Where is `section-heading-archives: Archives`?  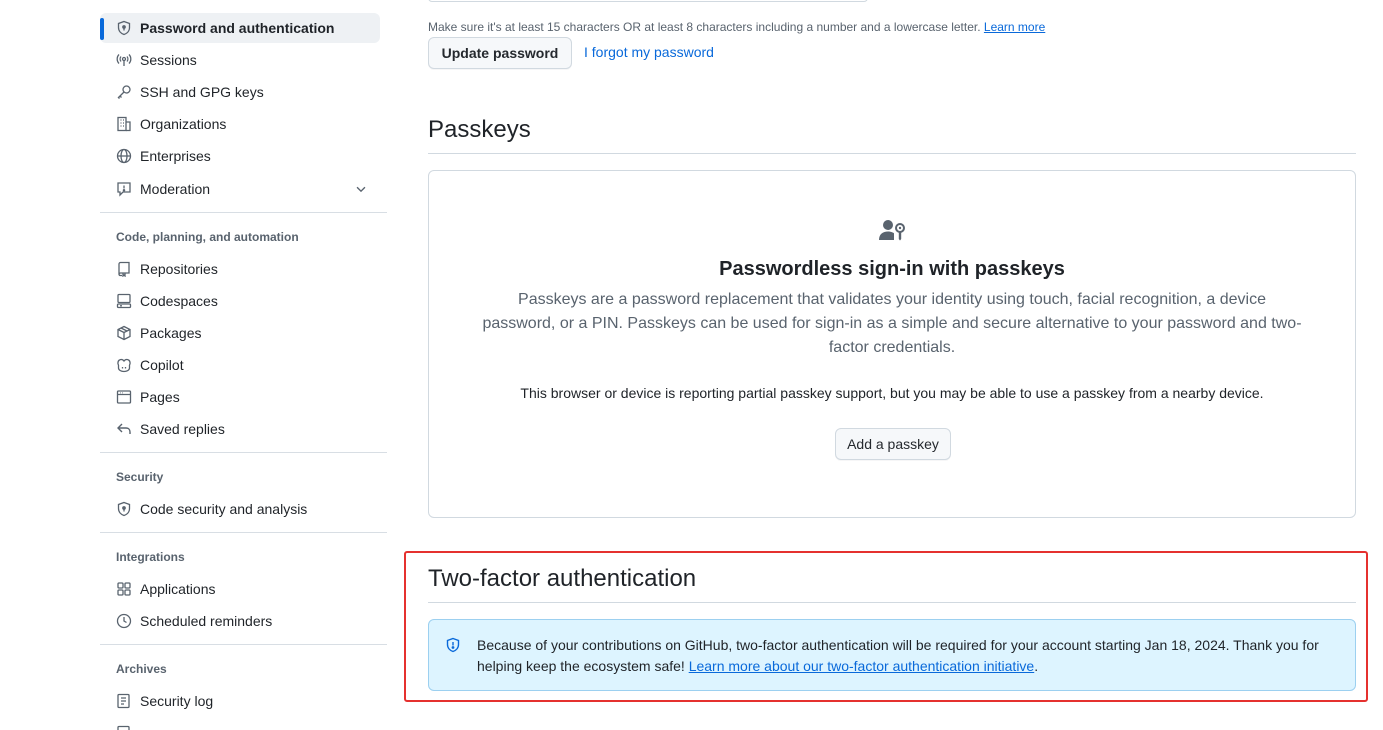
section-heading-archives: Archives is located at coordinates (141, 669).